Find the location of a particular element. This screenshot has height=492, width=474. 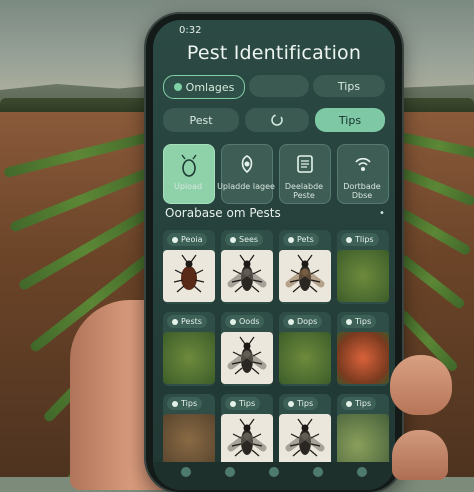

card-tag-label: Pests is located at coordinates (191, 321).